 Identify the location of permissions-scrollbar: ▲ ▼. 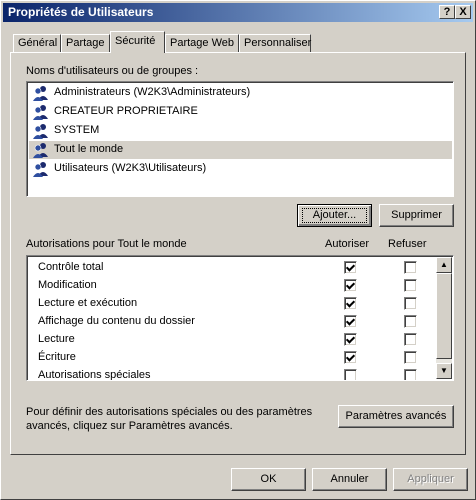
(444, 318).